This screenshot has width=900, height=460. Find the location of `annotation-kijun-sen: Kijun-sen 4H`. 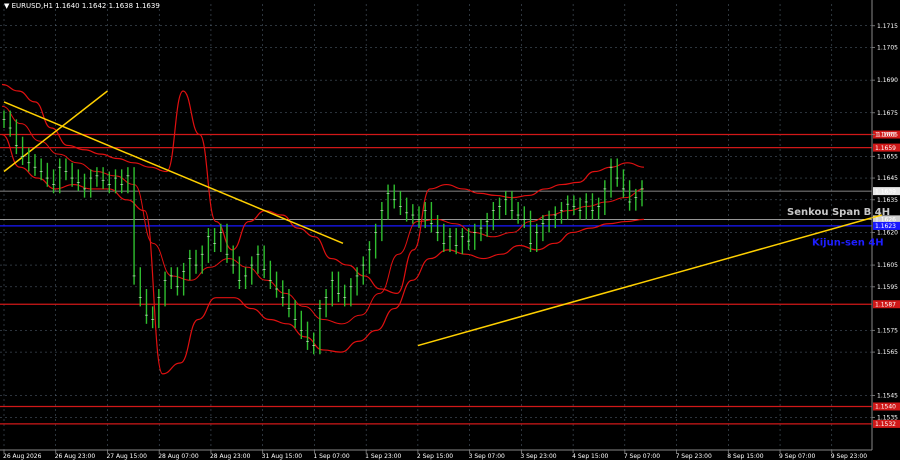

annotation-kijun-sen: Kijun-sen 4H is located at coordinates (848, 242).